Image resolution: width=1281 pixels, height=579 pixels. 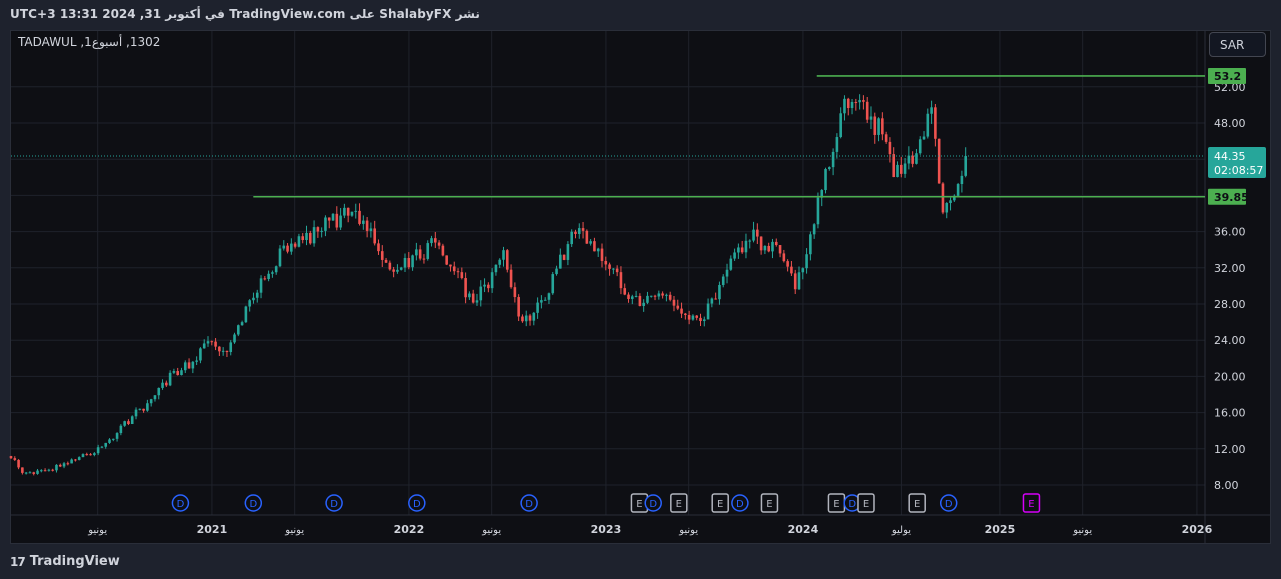 I want to click on currency-button: SAR, so click(x=1237, y=44).